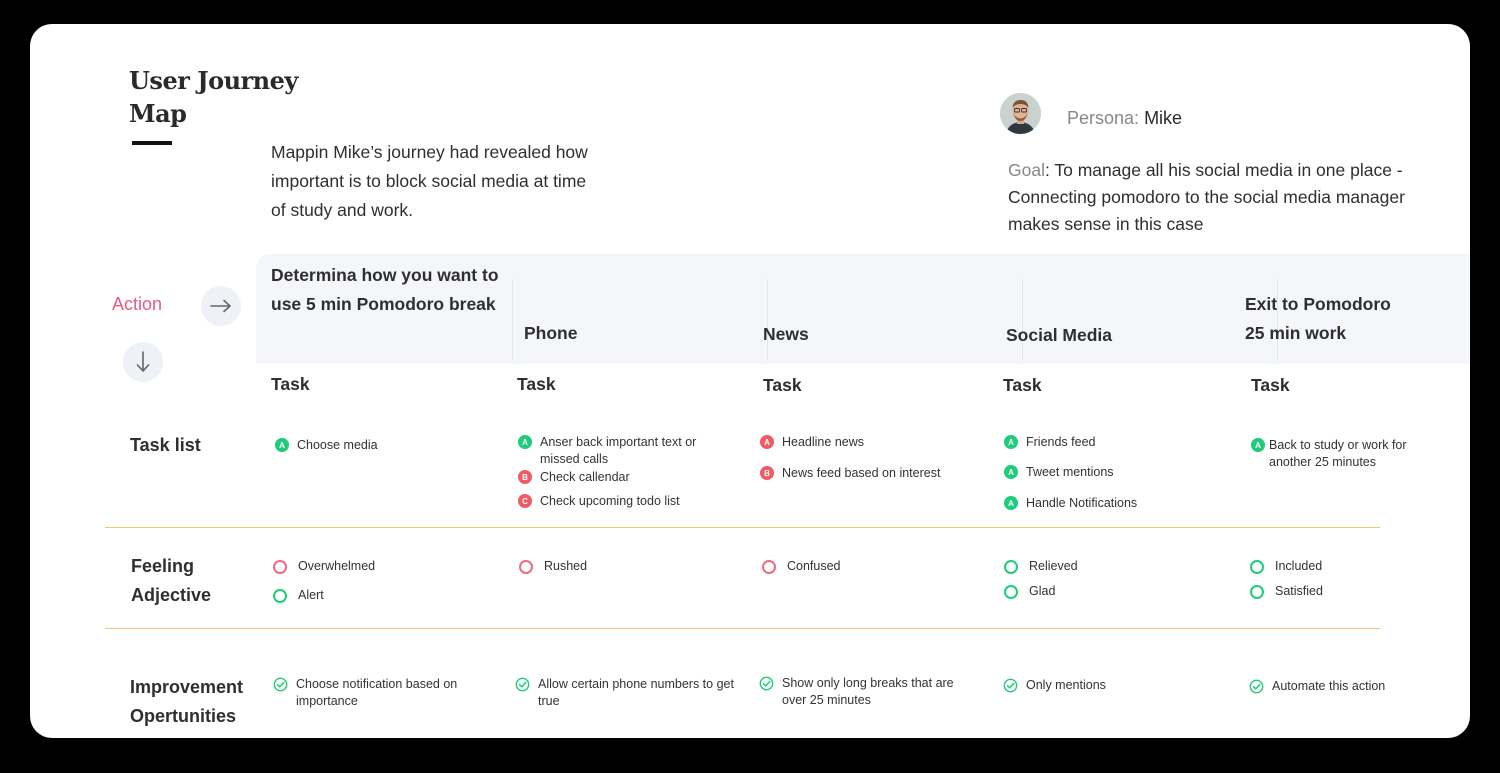 The width and height of the screenshot is (1500, 773). I want to click on avatar-image, so click(1020, 113).